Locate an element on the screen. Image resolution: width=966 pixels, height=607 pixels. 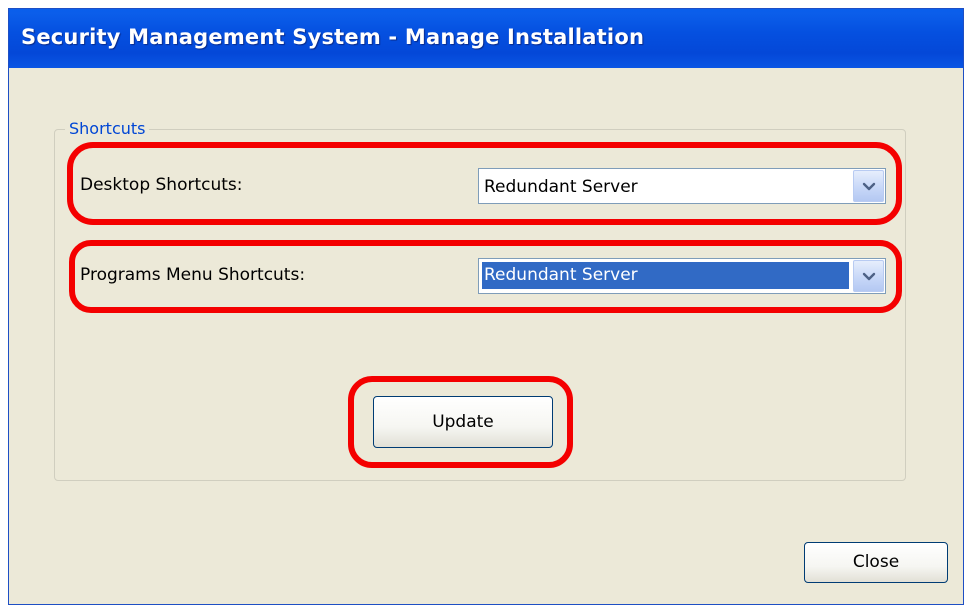
programs-menu-shortcuts-dropdown-button is located at coordinates (868, 276).